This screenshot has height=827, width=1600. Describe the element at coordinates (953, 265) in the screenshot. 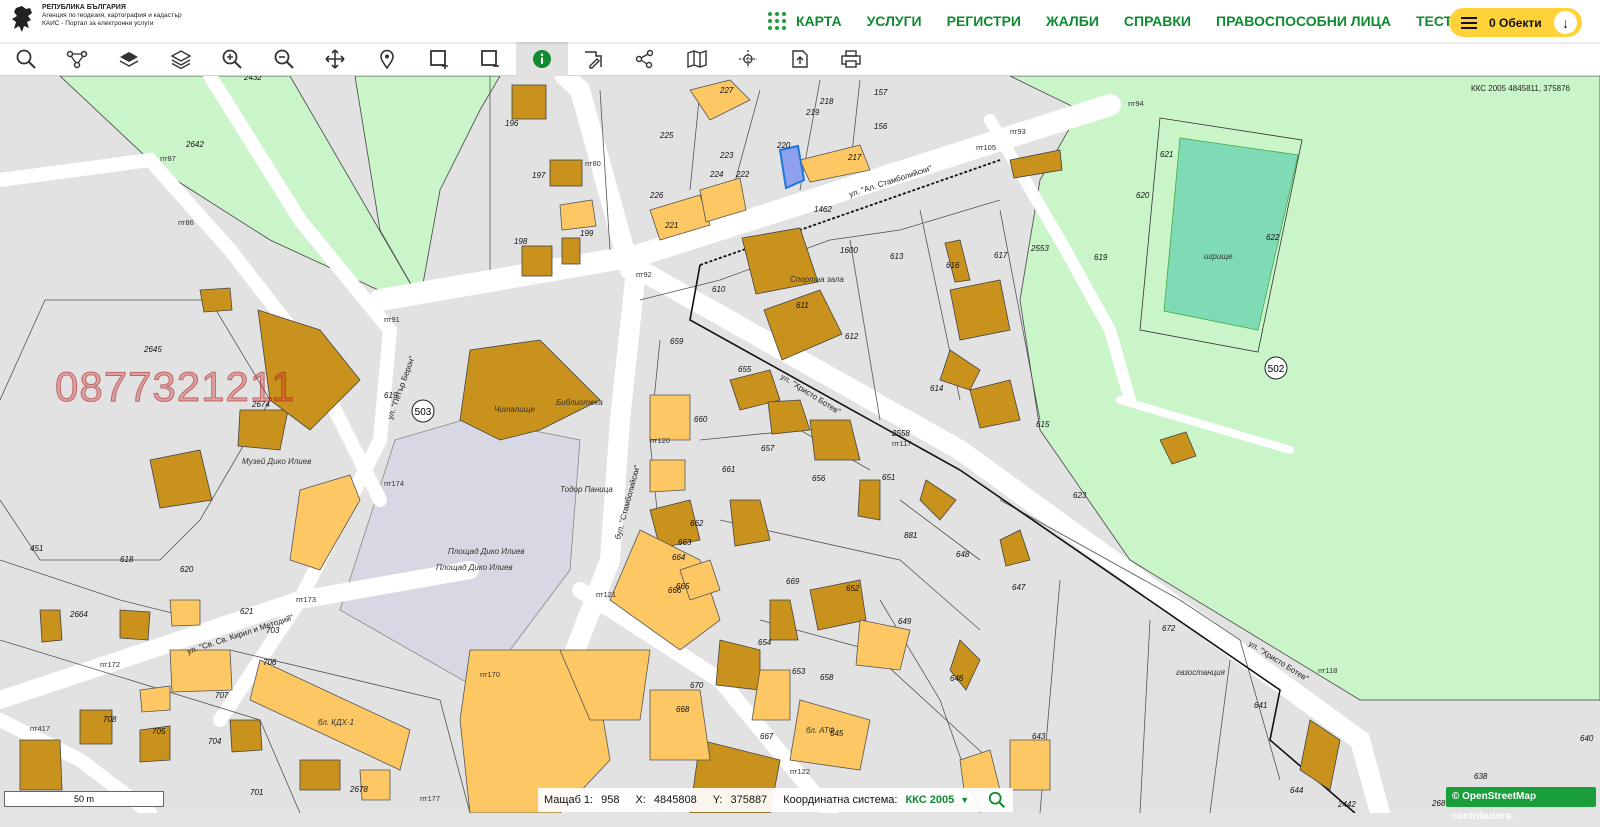

I see `plot-number: 616` at that location.